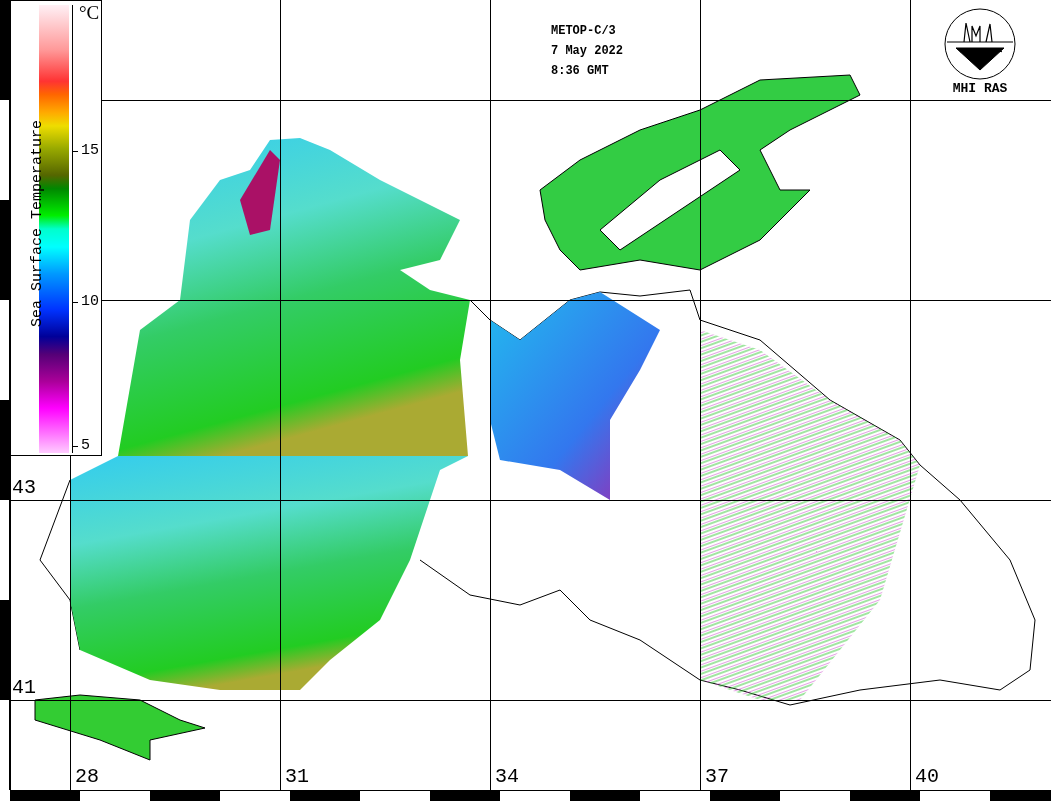  I want to click on longitude-label: 34, so click(507, 777).